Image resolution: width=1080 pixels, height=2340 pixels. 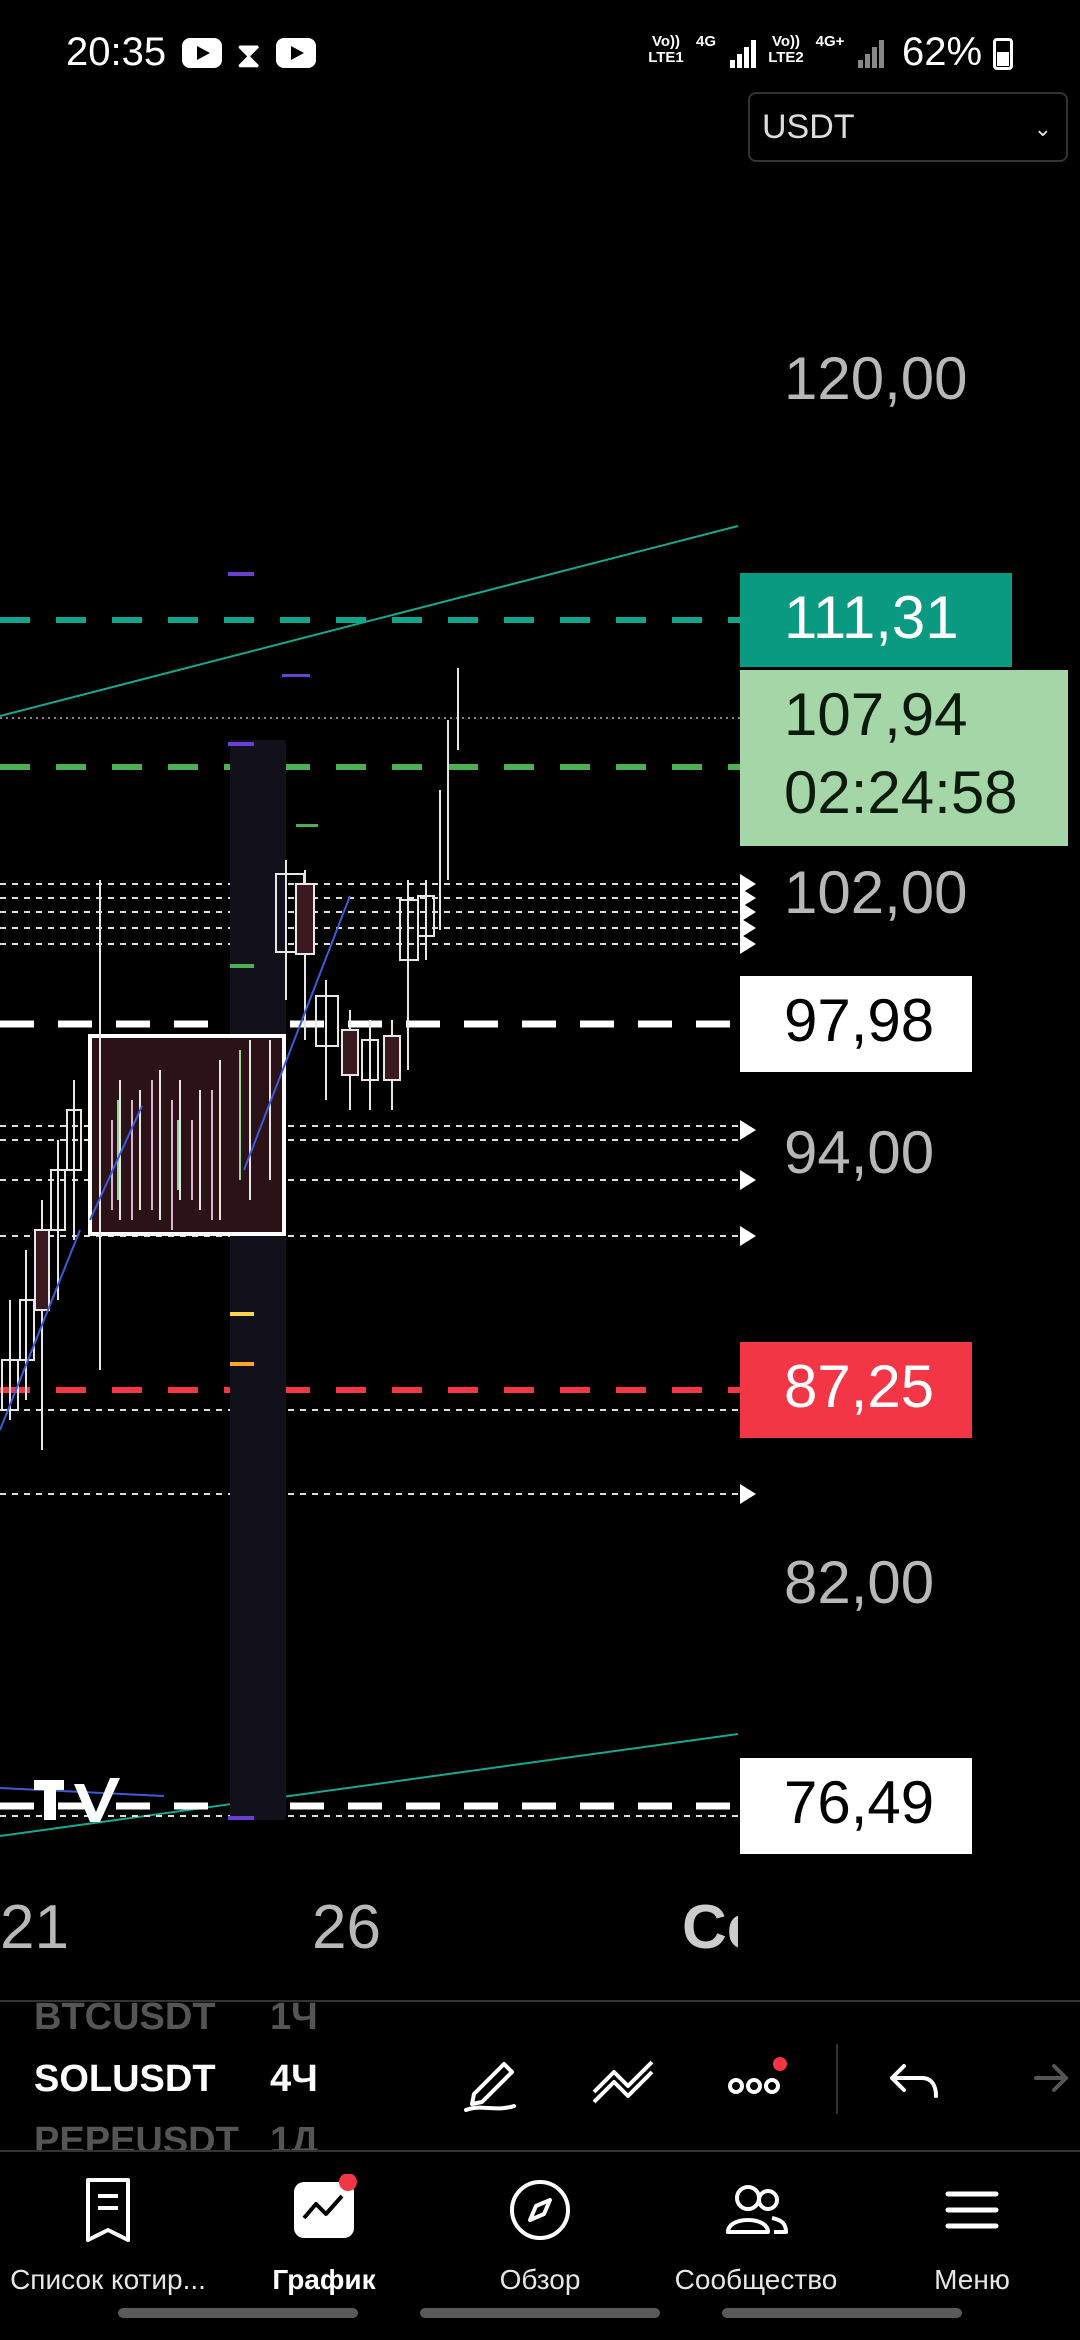 I want to click on pencil-icon, so click(x=491, y=2079).